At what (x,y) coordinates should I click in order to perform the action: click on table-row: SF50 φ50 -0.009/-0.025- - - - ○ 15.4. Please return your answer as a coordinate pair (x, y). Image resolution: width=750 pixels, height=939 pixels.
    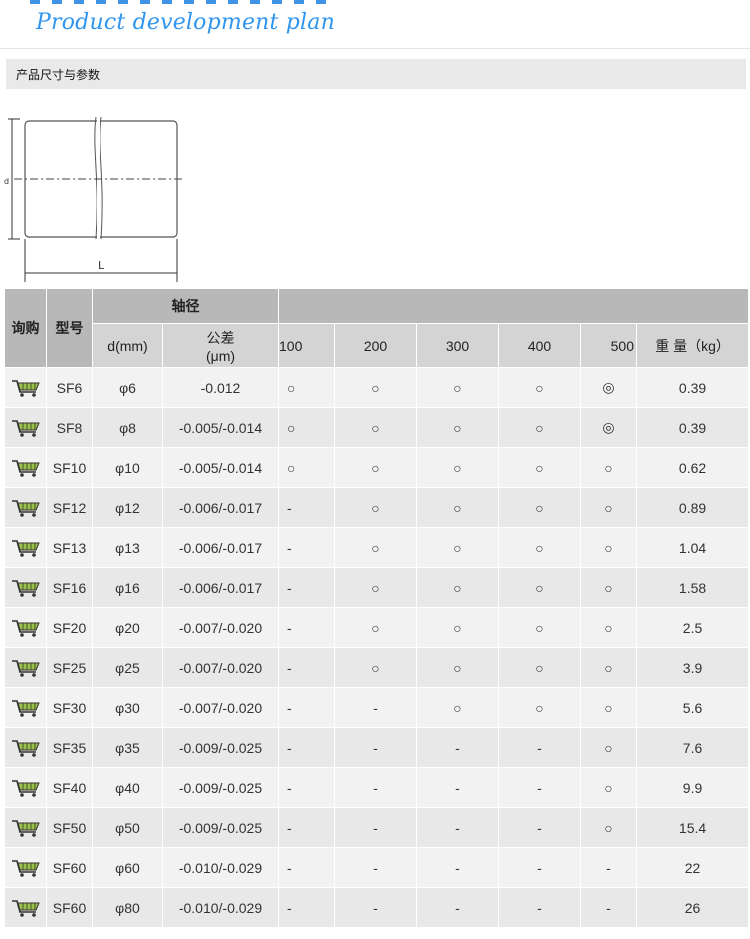
    Looking at the image, I should click on (377, 827).